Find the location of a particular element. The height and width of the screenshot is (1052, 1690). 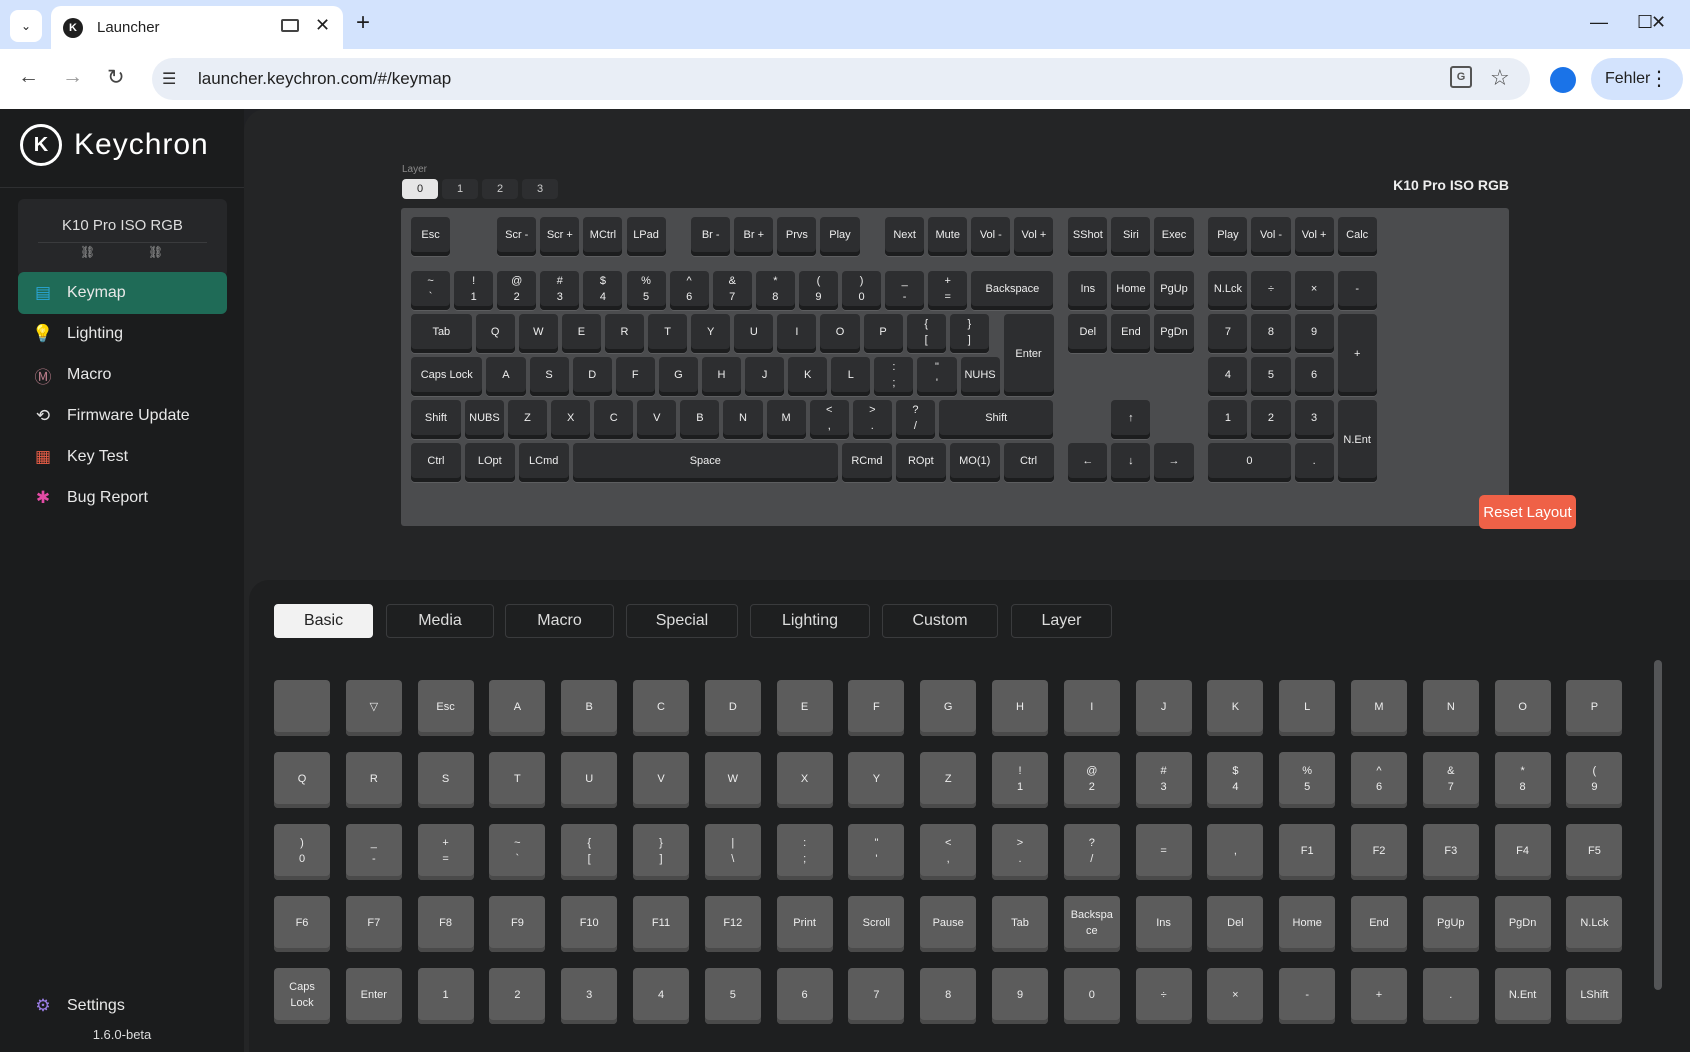

key: Vol - is located at coordinates (991, 237).